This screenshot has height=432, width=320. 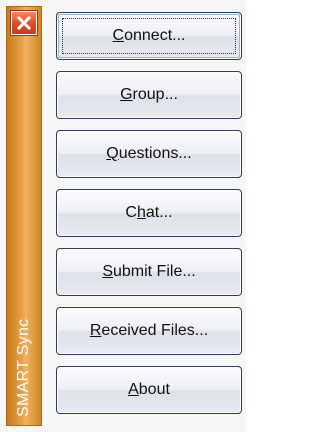 I want to click on chat-button-label-pre: C, so click(x=131, y=212).